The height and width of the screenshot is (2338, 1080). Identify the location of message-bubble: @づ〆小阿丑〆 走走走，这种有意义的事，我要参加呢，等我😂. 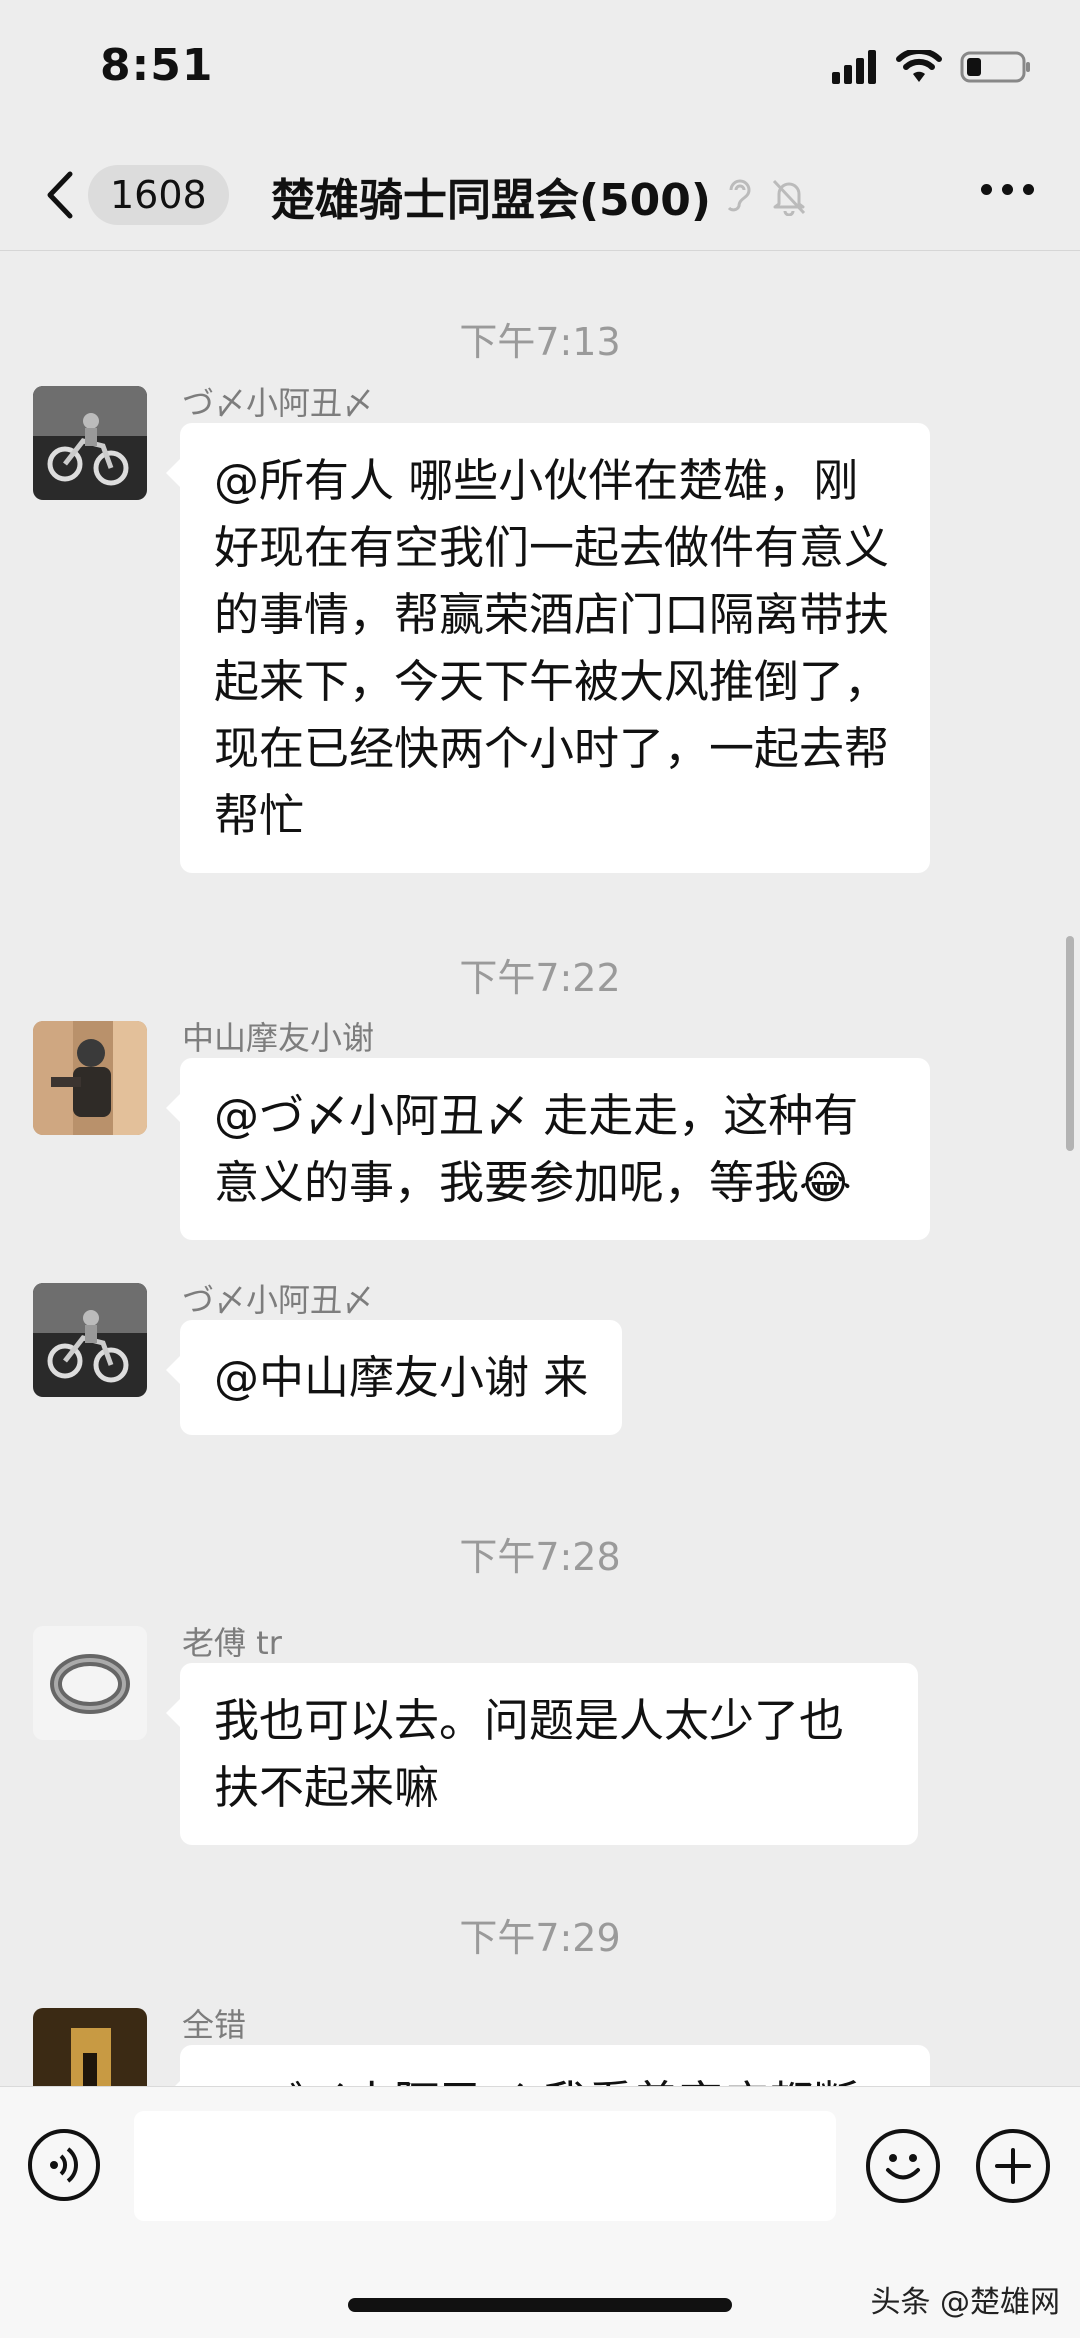
(548, 1149).